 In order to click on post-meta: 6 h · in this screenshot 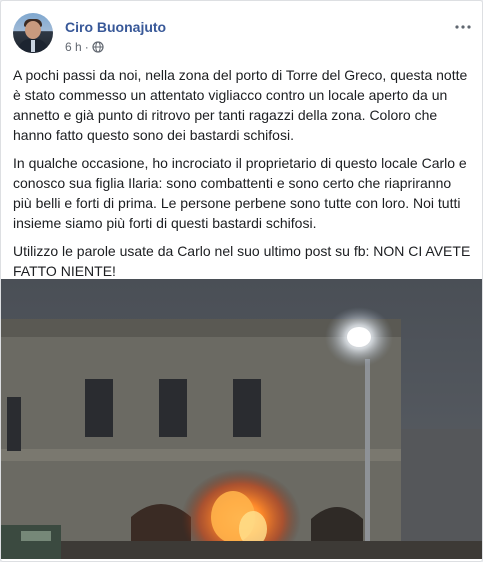, I will do `click(84, 47)`.